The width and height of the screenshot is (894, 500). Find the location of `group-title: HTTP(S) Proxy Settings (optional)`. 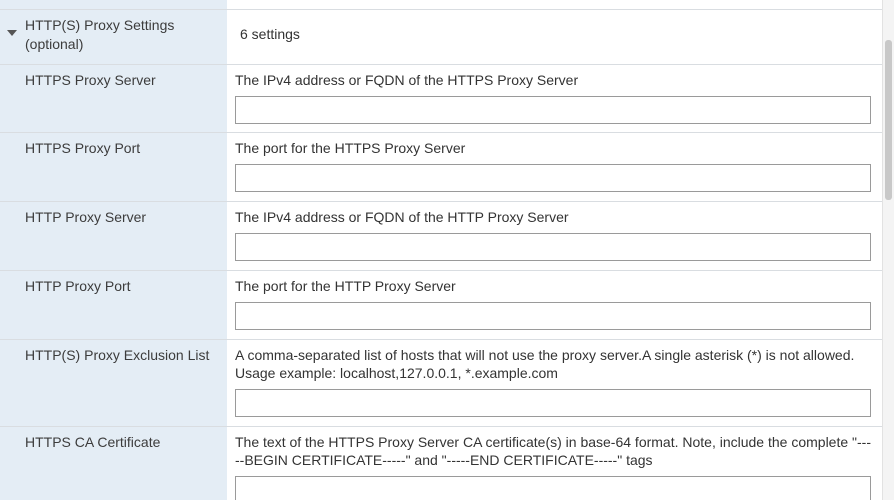

group-title: HTTP(S) Proxy Settings (optional) is located at coordinates (100, 34).